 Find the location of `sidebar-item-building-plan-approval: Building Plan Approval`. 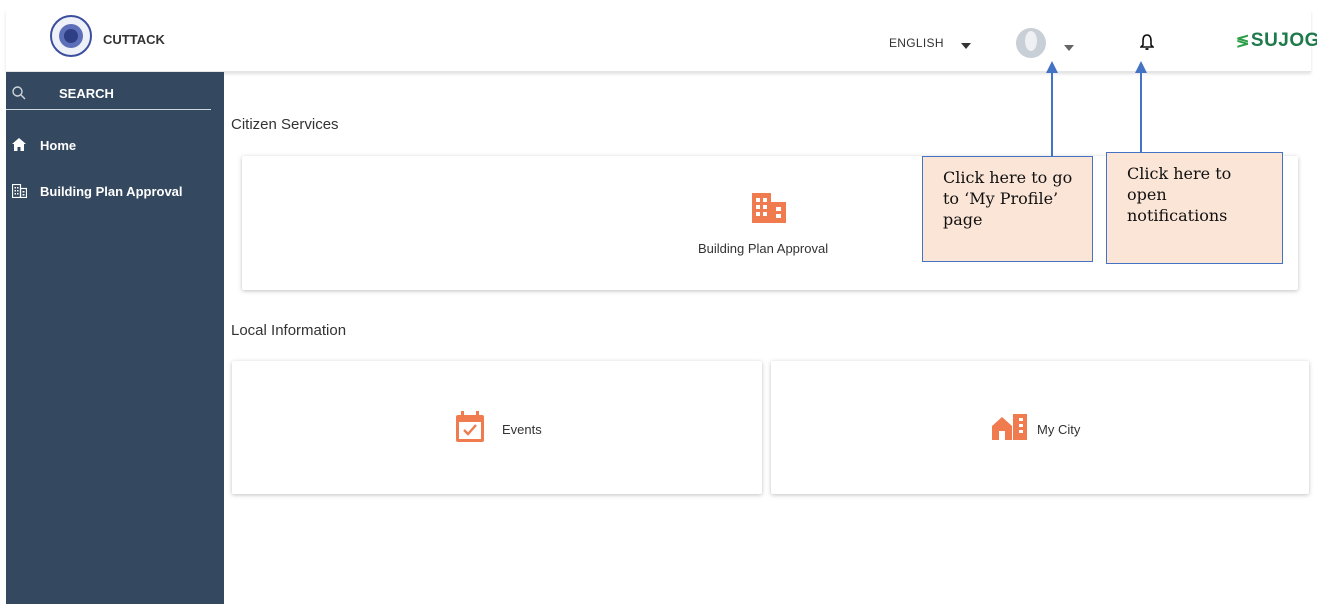

sidebar-item-building-plan-approval: Building Plan Approval is located at coordinates (115, 191).